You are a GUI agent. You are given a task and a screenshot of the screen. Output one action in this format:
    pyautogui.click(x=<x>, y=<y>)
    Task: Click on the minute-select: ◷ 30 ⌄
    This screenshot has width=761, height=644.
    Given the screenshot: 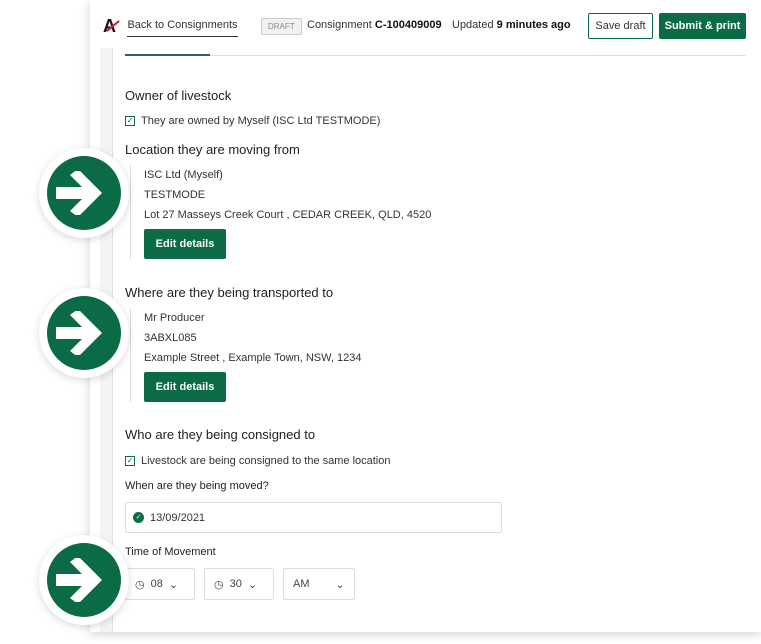 What is the action you would take?
    pyautogui.click(x=239, y=584)
    